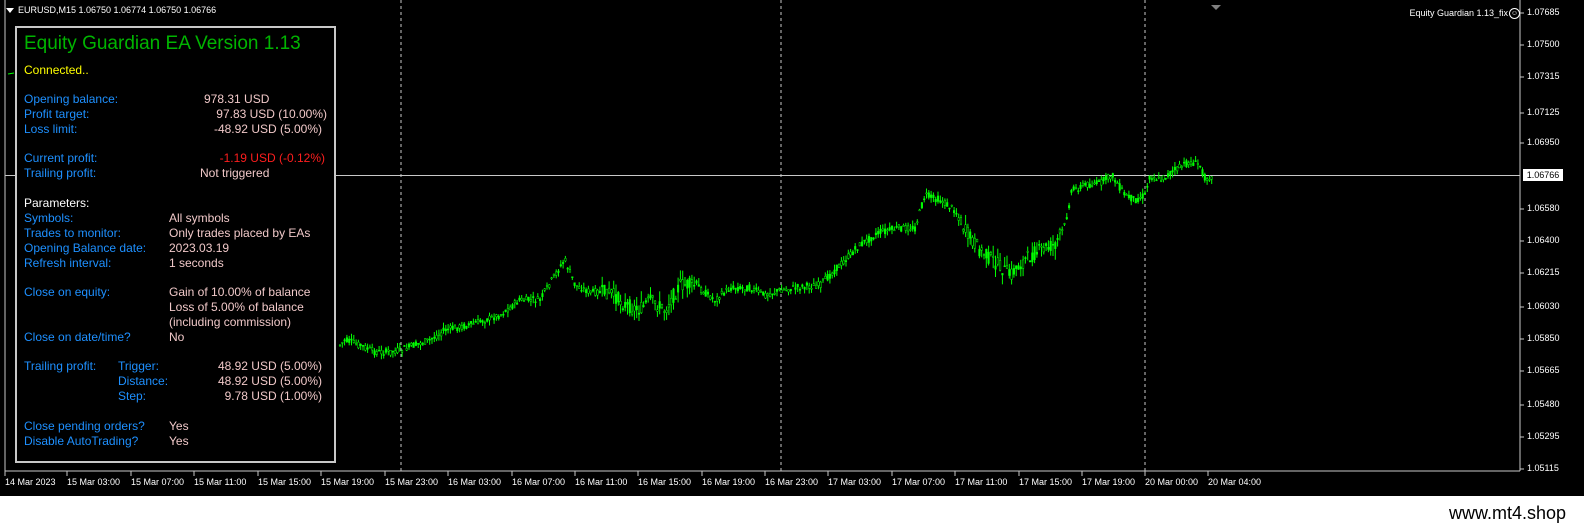  I want to click on price-tick-label: 1.07125, so click(1543, 112).